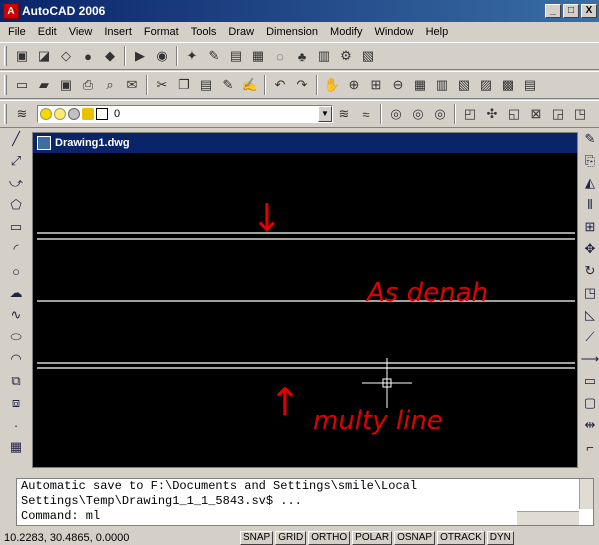 This screenshot has height=545, width=599. Describe the element at coordinates (16, 447) in the screenshot. I see `hatch-icon: ▦` at that location.